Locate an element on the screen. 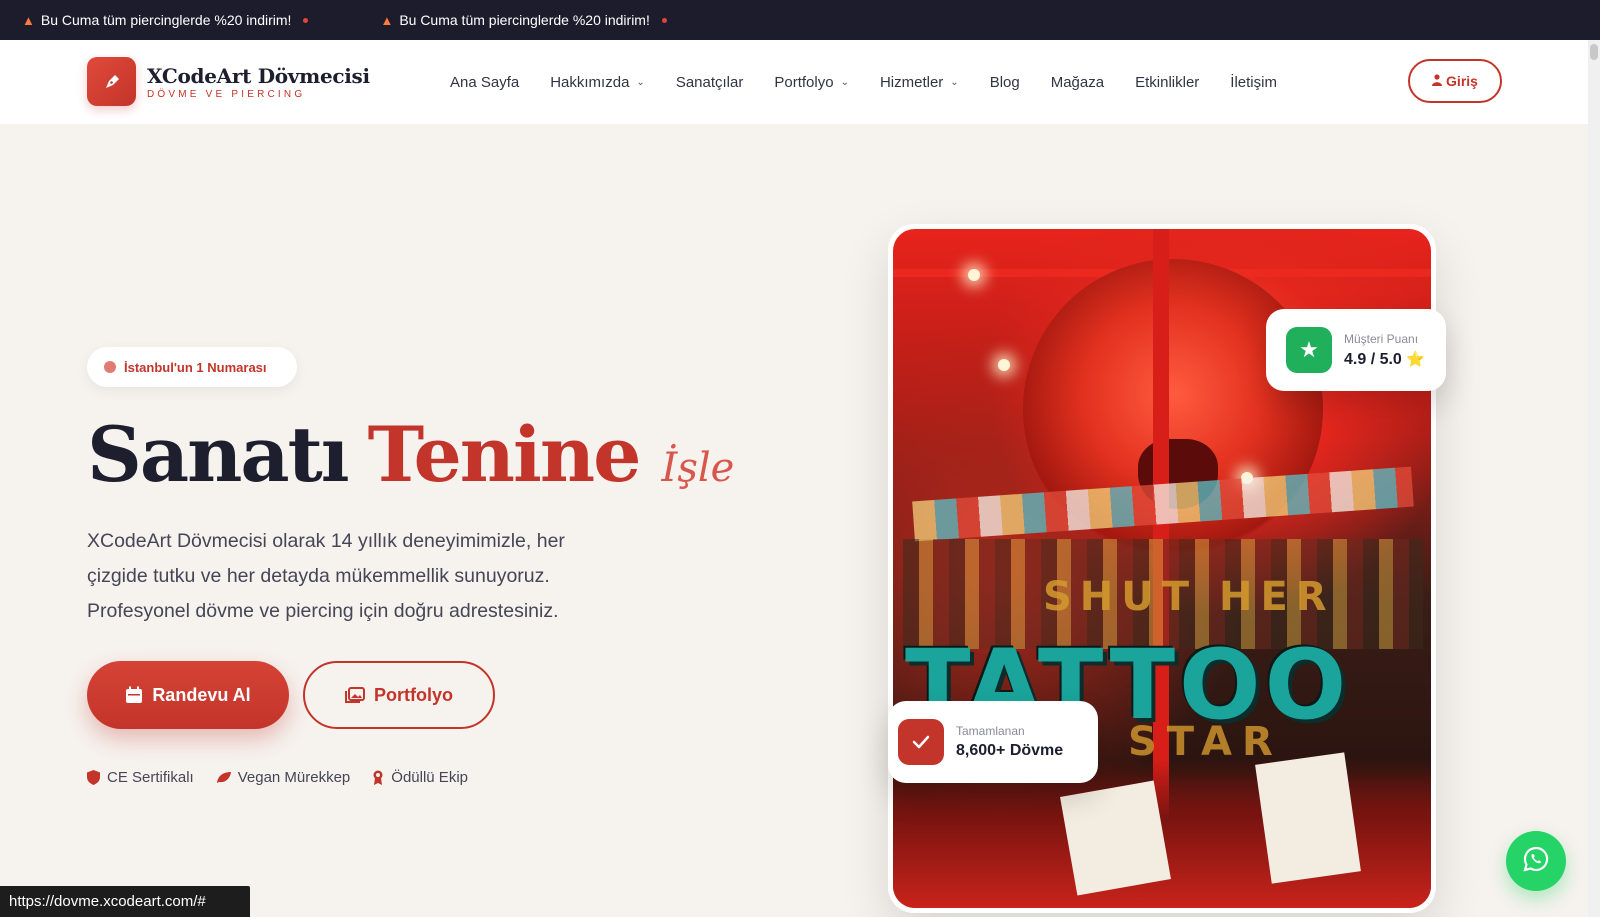 The image size is (1600, 917). nav-item-portfolio: Portfolyo ⌄ is located at coordinates (811, 82).